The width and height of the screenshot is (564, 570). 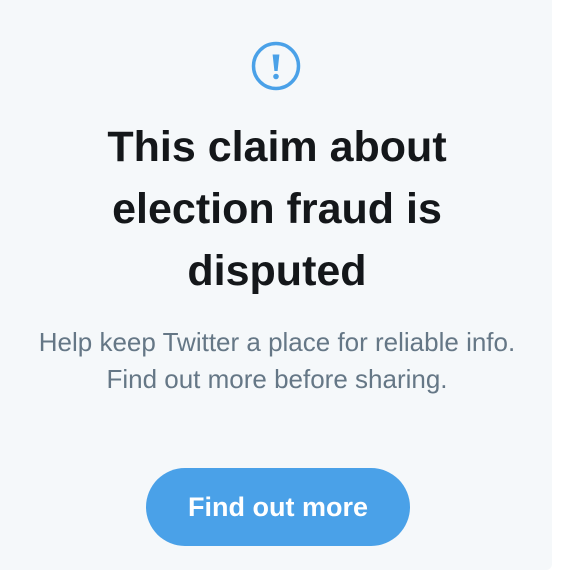 I want to click on page-background, so click(x=558, y=285).